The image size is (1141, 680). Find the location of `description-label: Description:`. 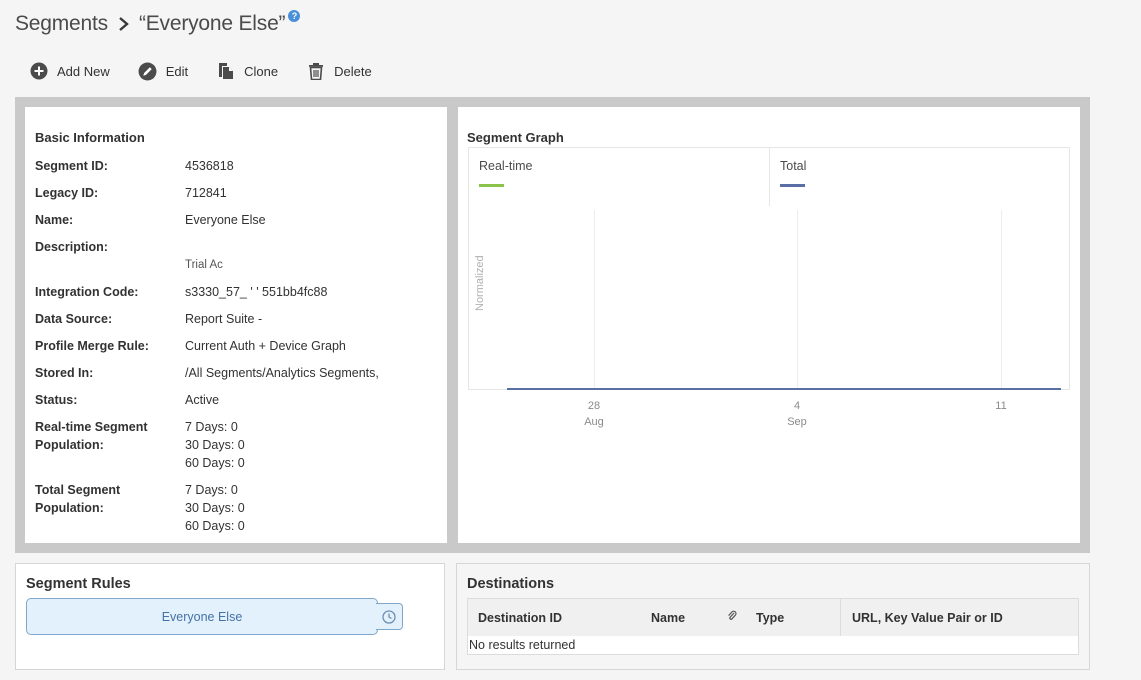

description-label: Description: is located at coordinates (71, 247).